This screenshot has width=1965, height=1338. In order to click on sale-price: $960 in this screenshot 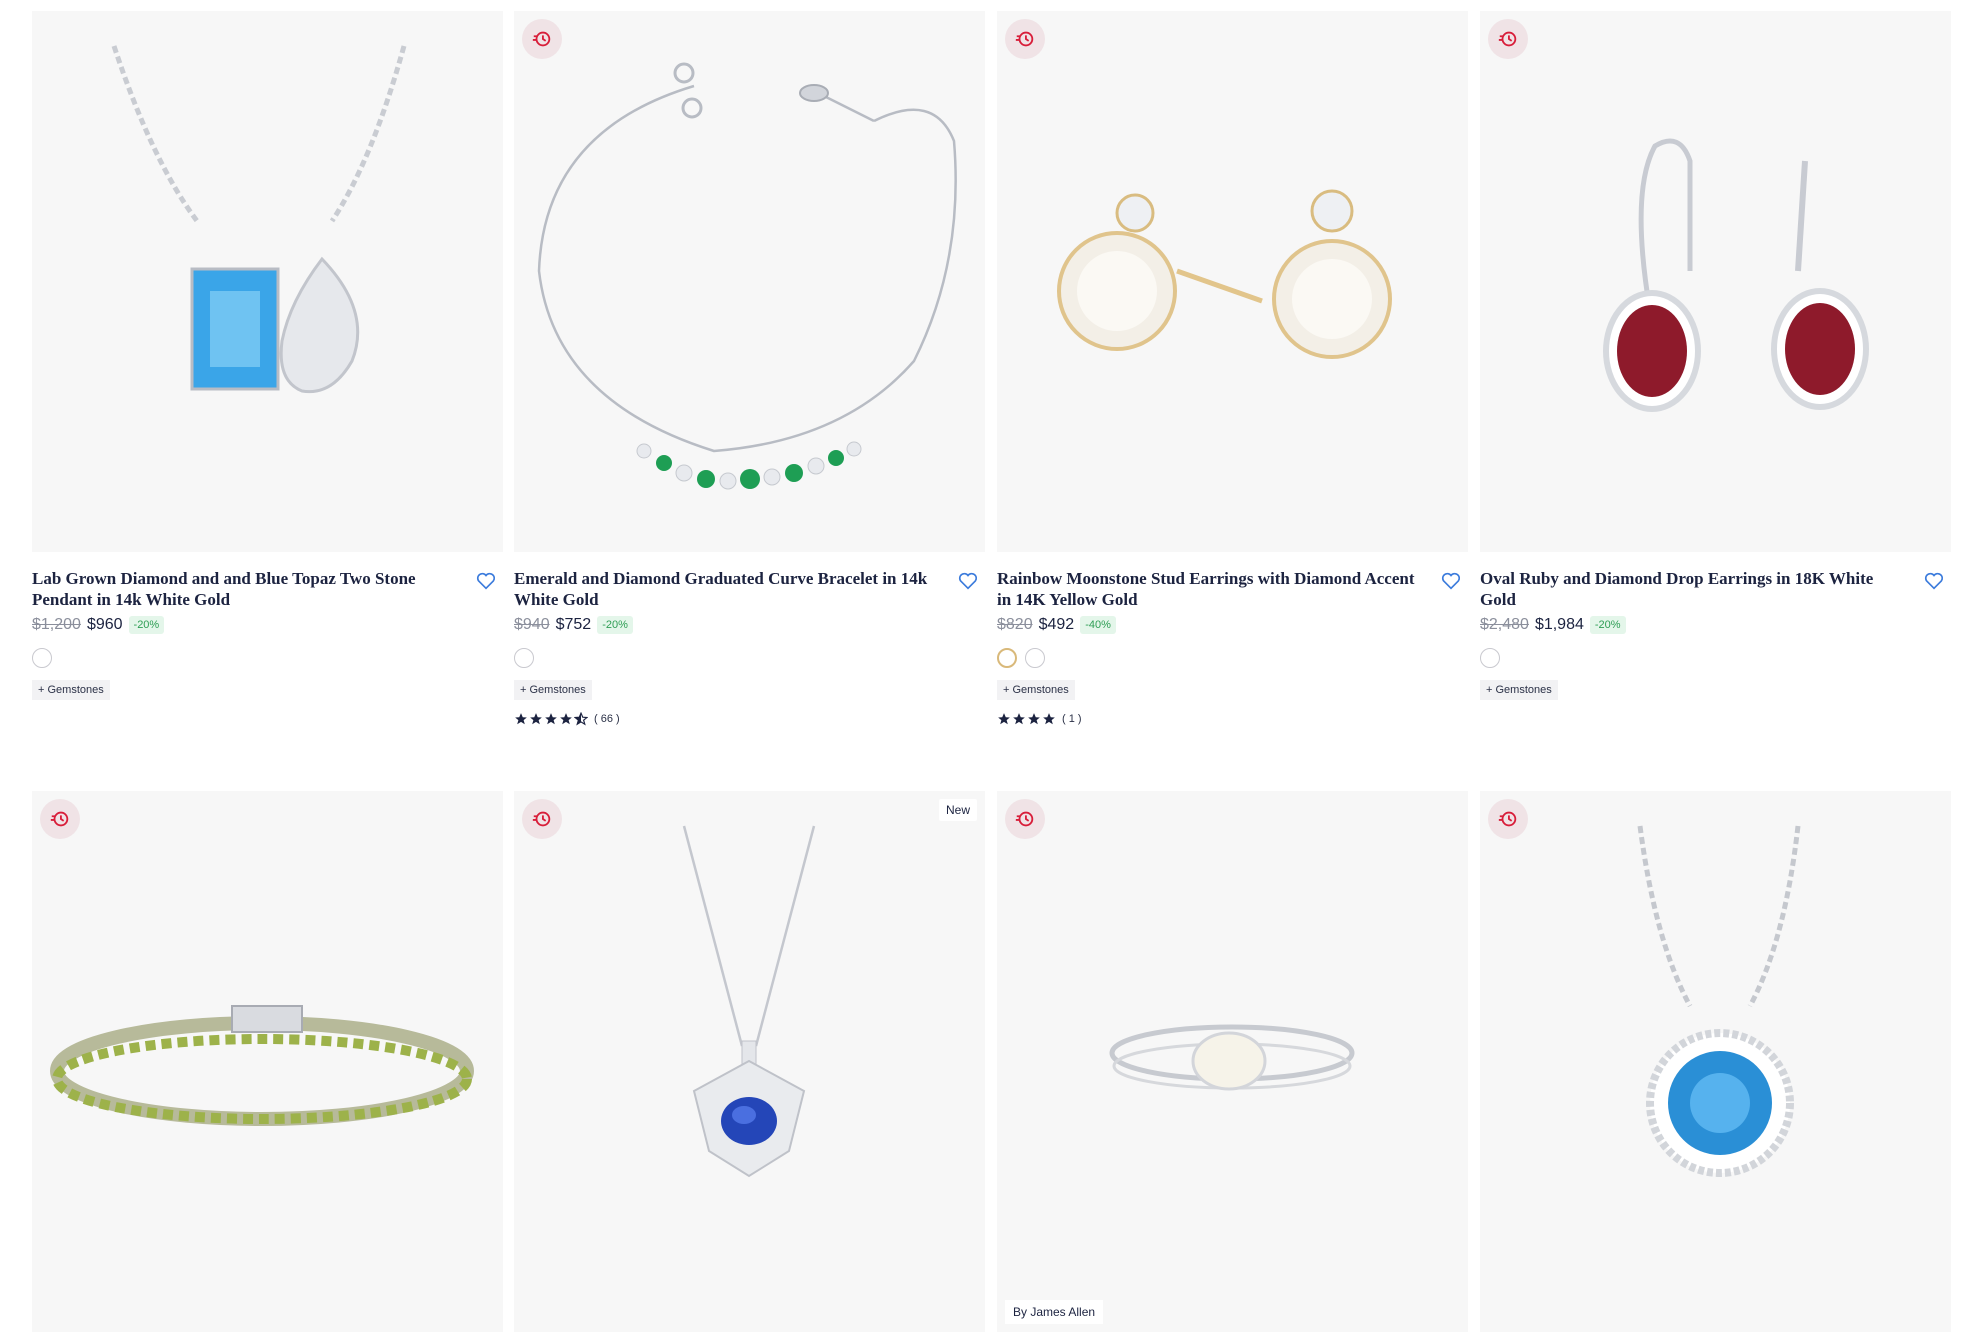, I will do `click(104, 624)`.